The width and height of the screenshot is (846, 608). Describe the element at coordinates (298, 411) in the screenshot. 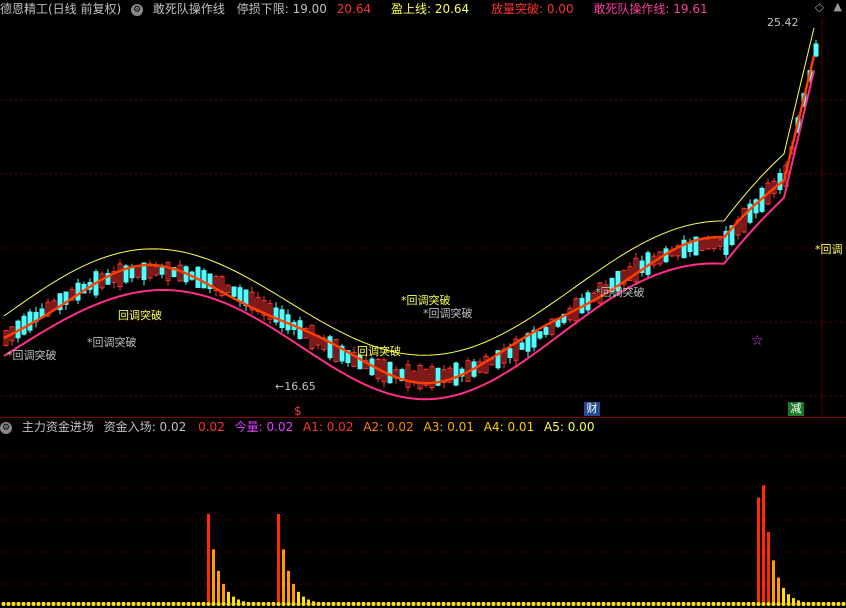

I see `money-flag: $` at that location.